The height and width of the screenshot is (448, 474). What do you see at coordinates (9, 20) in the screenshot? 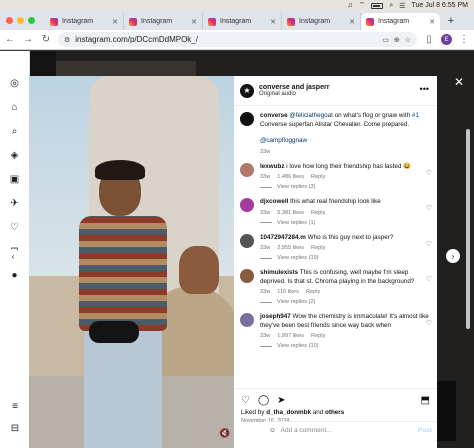
I see `close-window-button` at bounding box center [9, 20].